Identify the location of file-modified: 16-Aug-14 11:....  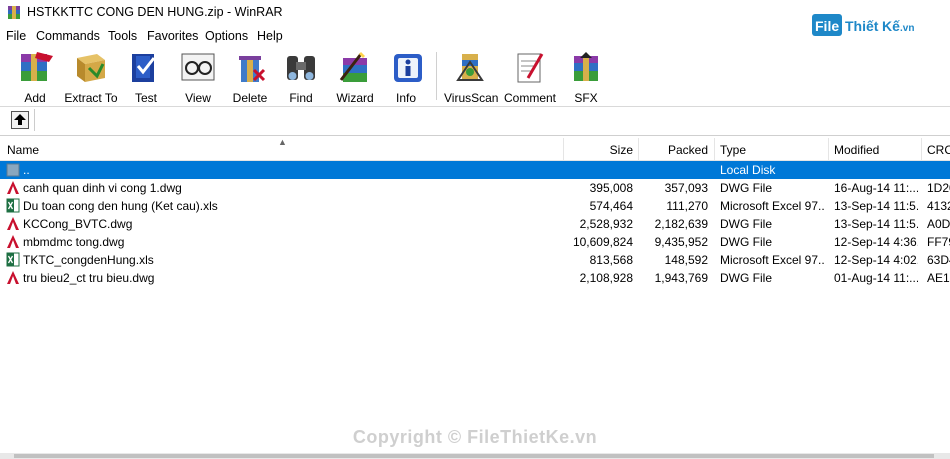
(876, 188).